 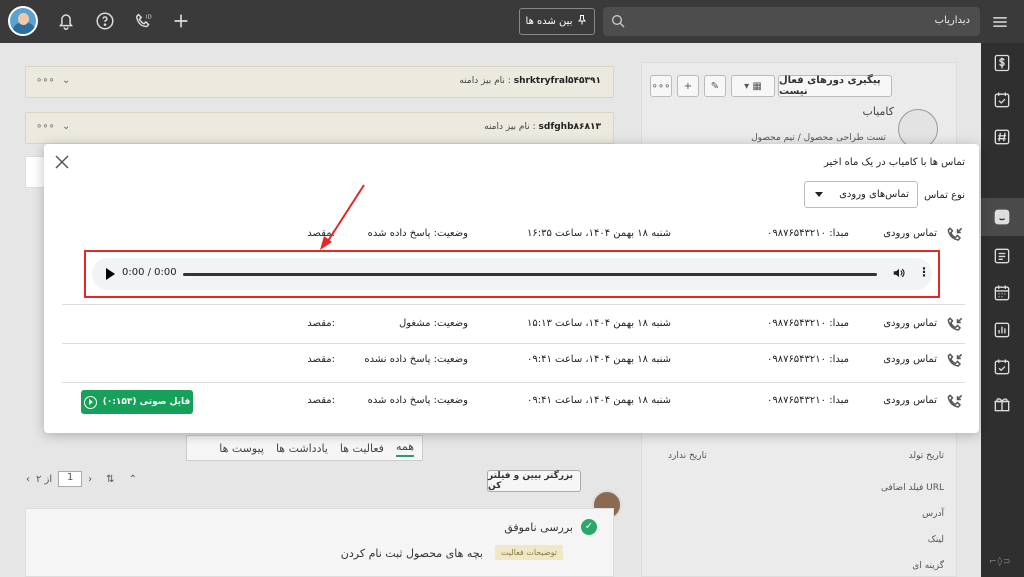 What do you see at coordinates (1002, 367) in the screenshot?
I see `calendar-check-2-icon` at bounding box center [1002, 367].